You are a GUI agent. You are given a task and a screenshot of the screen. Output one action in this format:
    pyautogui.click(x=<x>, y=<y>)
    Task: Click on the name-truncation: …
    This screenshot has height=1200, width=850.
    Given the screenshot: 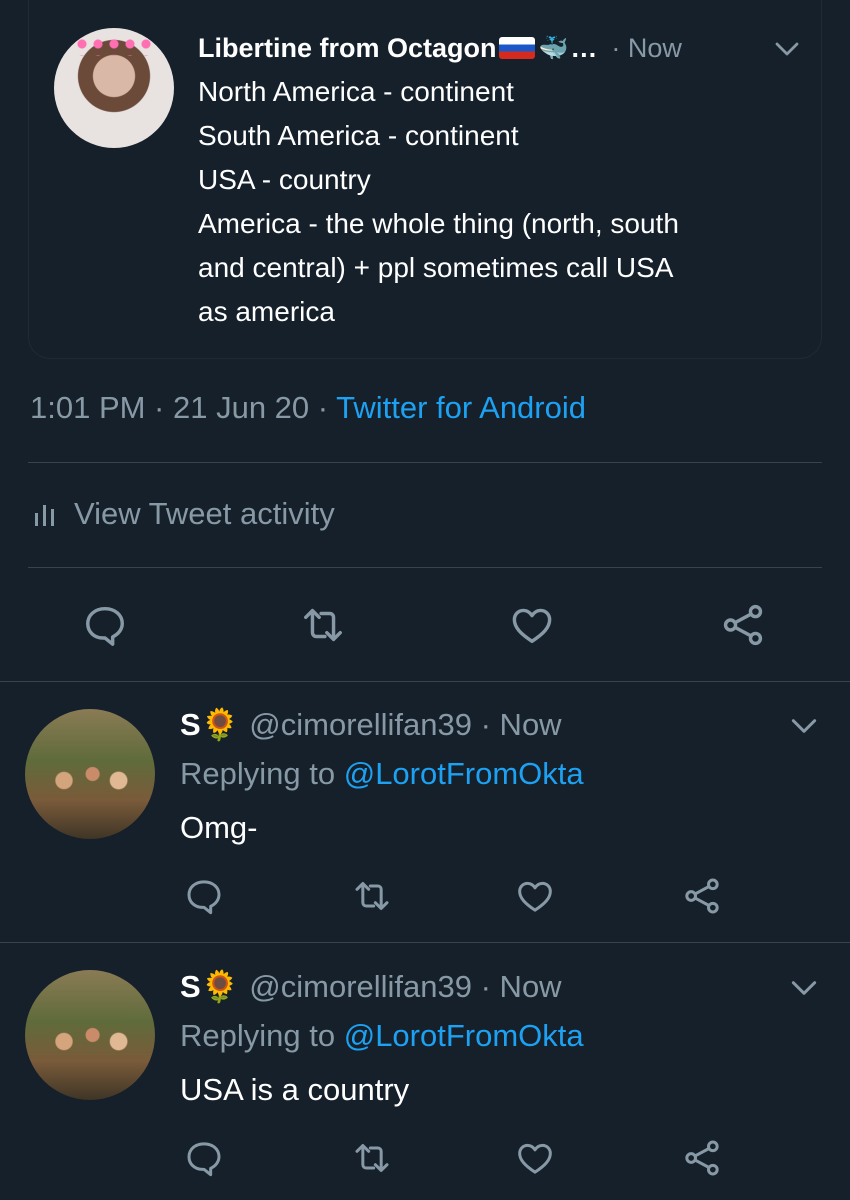 What is the action you would take?
    pyautogui.click(x=584, y=47)
    